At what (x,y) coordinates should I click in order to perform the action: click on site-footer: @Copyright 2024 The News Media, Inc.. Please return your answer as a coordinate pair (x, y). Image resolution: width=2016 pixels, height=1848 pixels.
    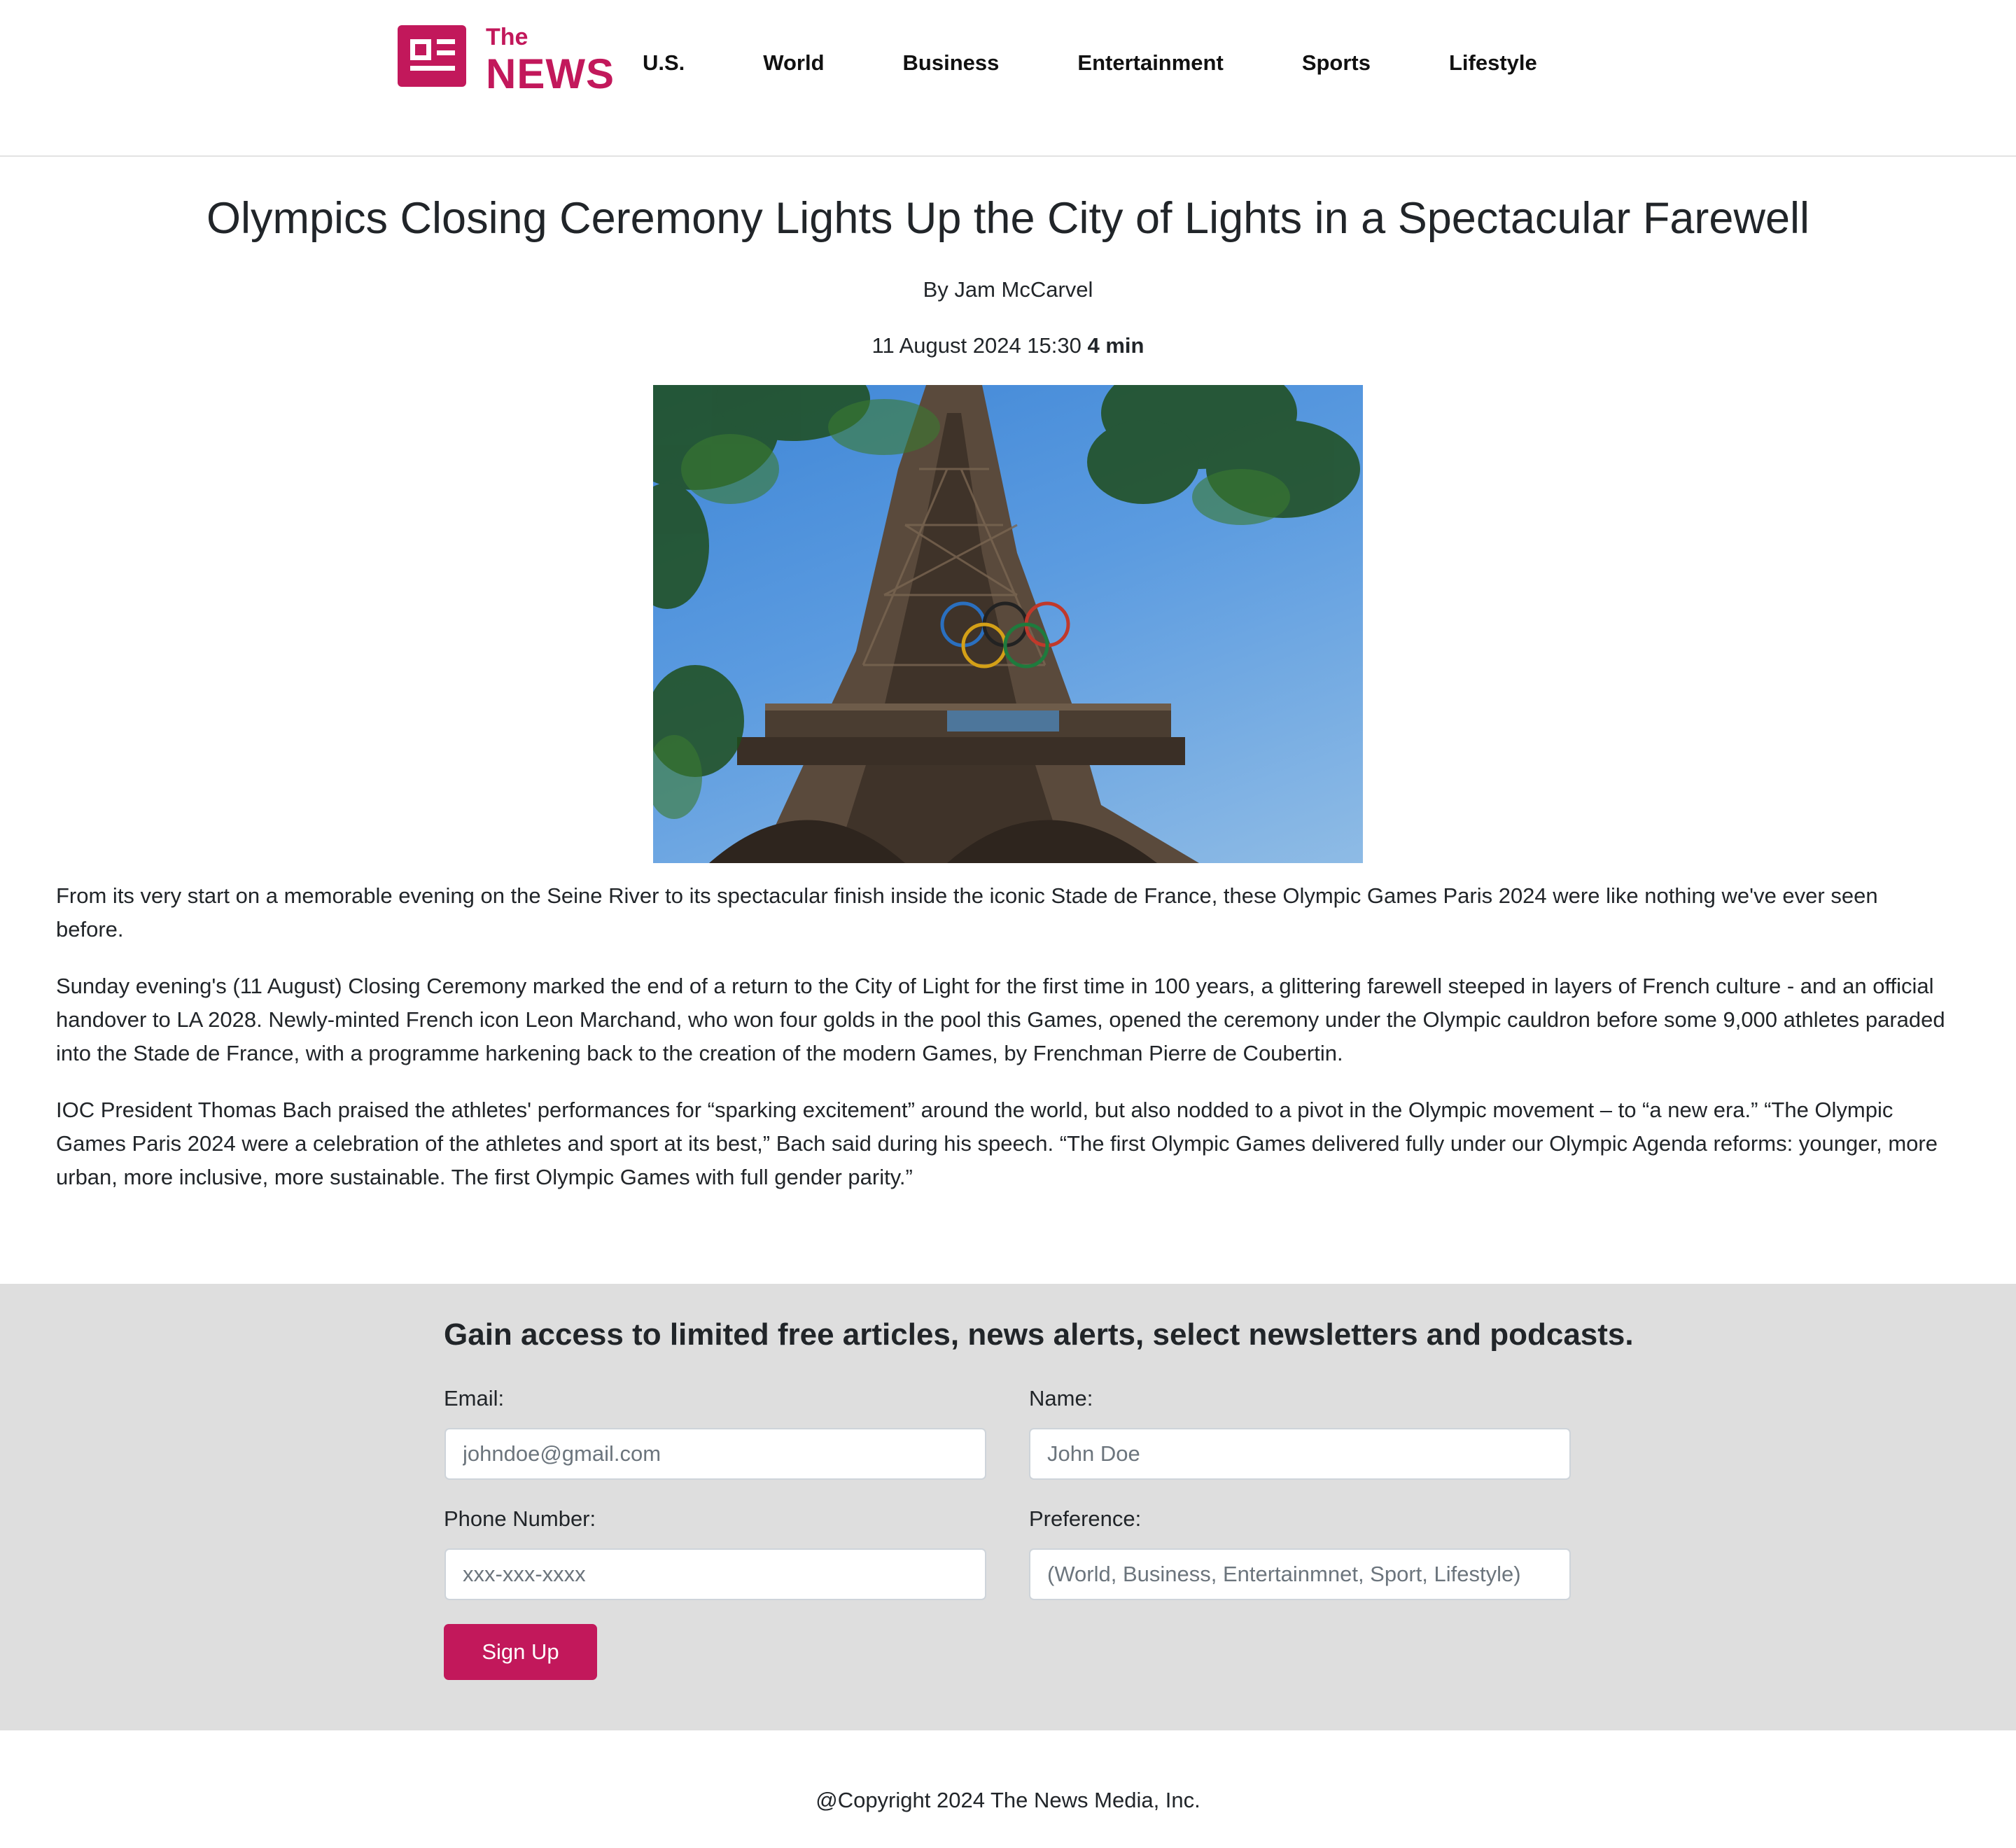
    Looking at the image, I should click on (1008, 1800).